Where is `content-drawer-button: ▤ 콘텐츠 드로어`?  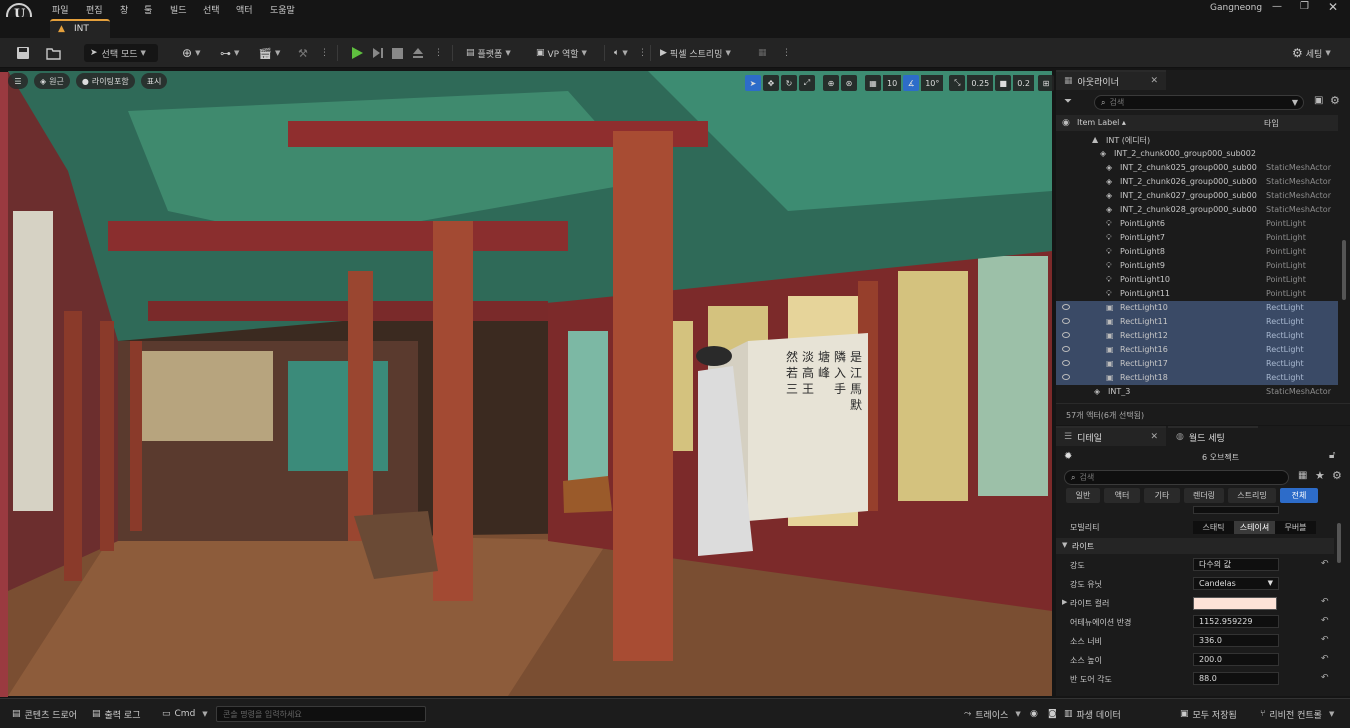
content-drawer-button: ▤ 콘텐츠 드로어 is located at coordinates (44, 714).